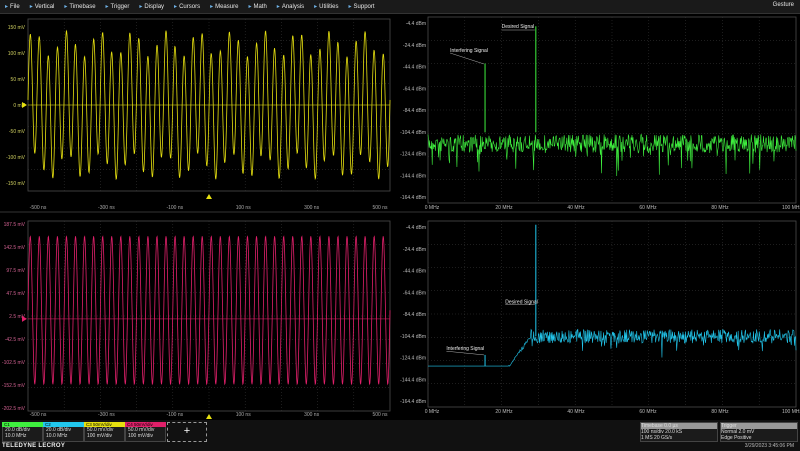 This screenshot has width=800, height=451. What do you see at coordinates (190, 6) in the screenshot?
I see `menu-label: Cursors` at bounding box center [190, 6].